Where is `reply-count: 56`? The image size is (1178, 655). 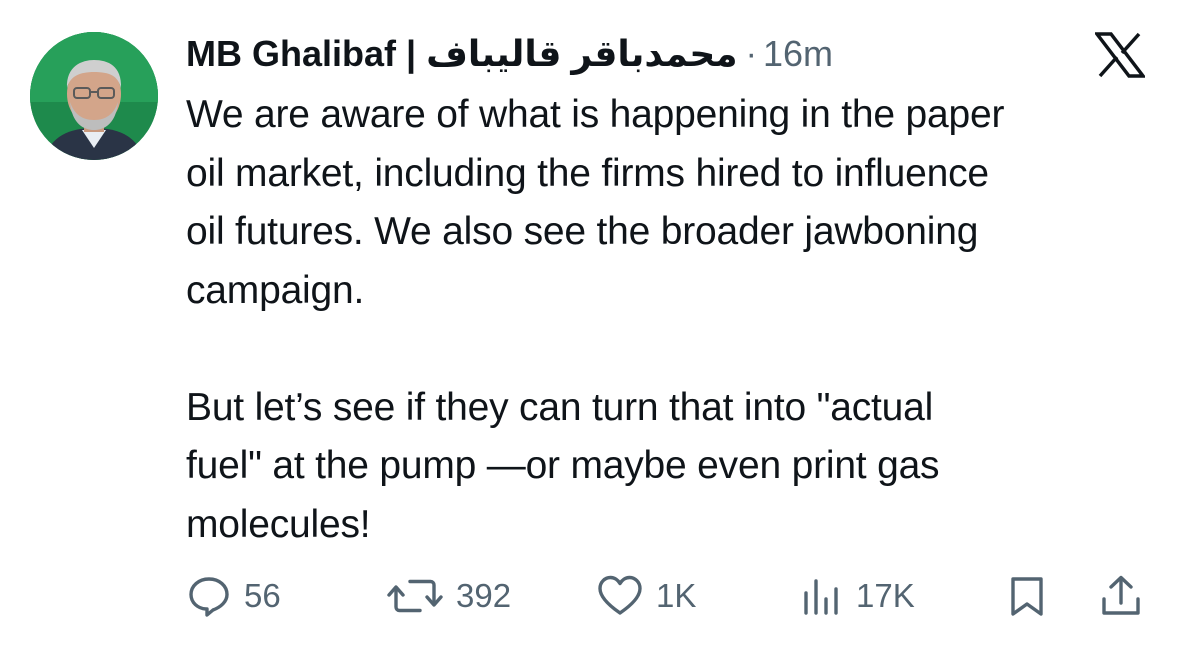
reply-count: 56 is located at coordinates (262, 595).